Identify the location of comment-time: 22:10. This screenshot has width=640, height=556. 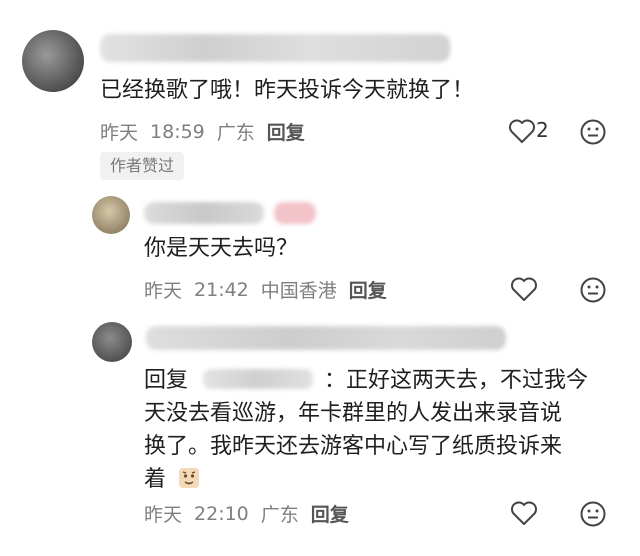
(221, 513).